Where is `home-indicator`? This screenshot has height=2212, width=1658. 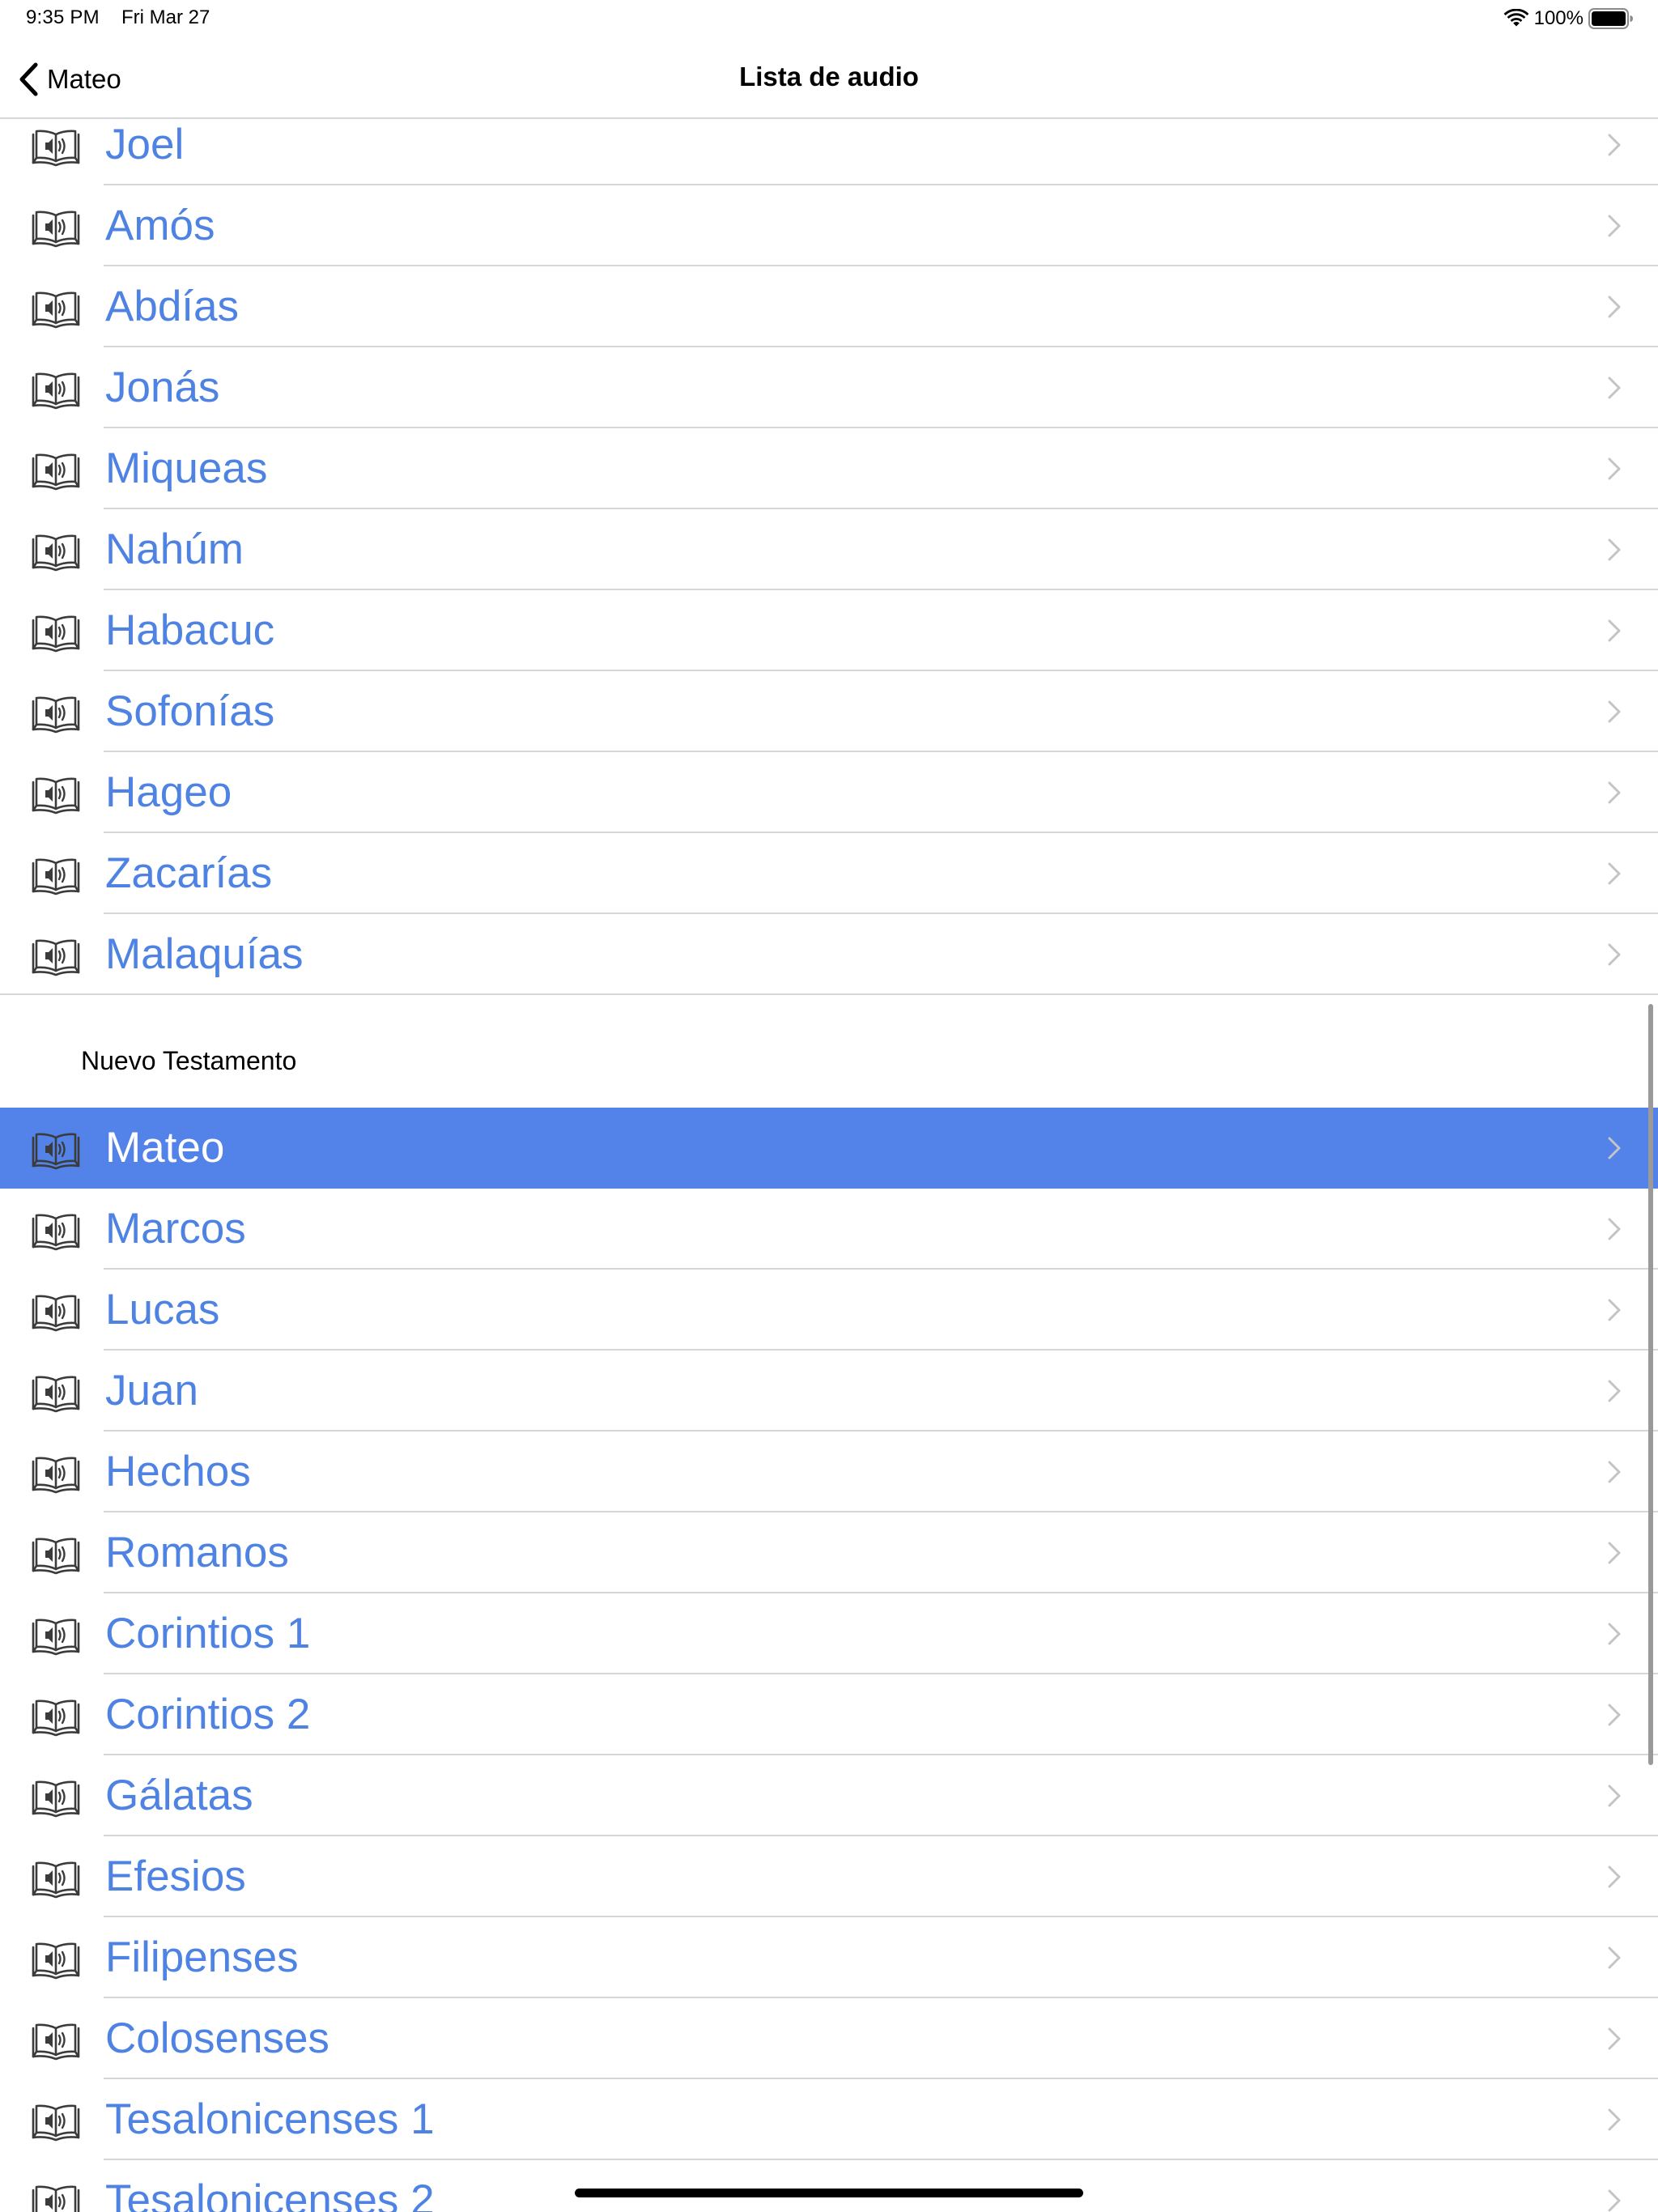 home-indicator is located at coordinates (829, 2193).